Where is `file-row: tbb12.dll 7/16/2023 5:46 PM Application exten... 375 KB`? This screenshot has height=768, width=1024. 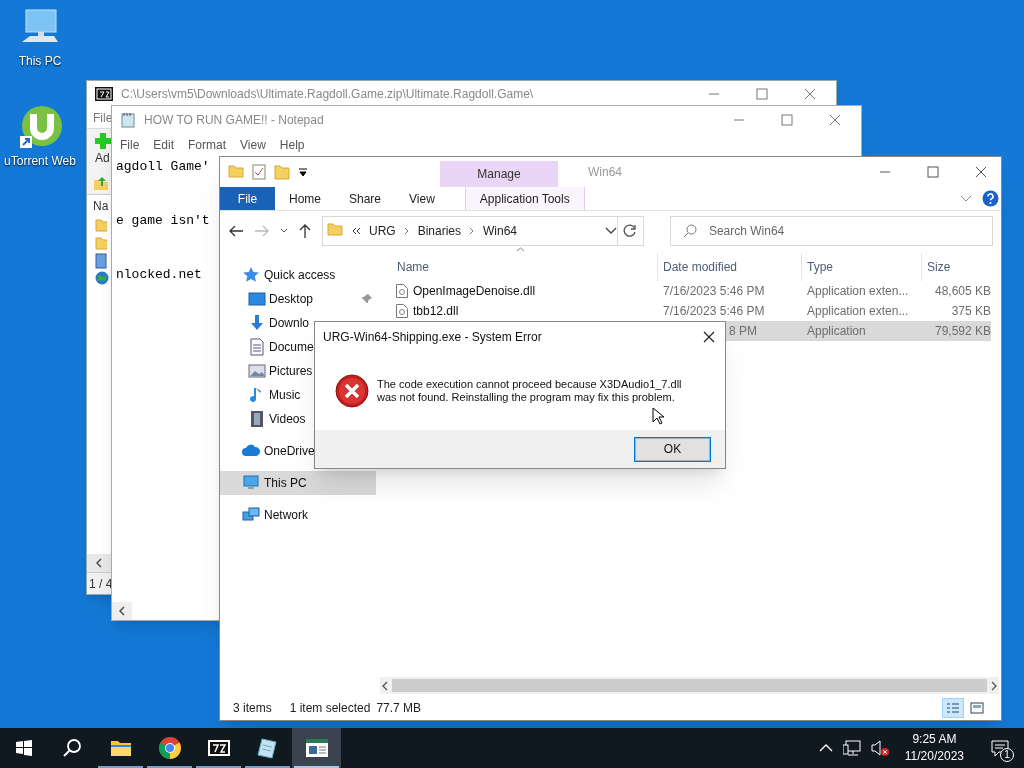
file-row: tbb12.dll 7/16/2023 5:46 PM Application exten... 375 KB is located at coordinates (685, 311).